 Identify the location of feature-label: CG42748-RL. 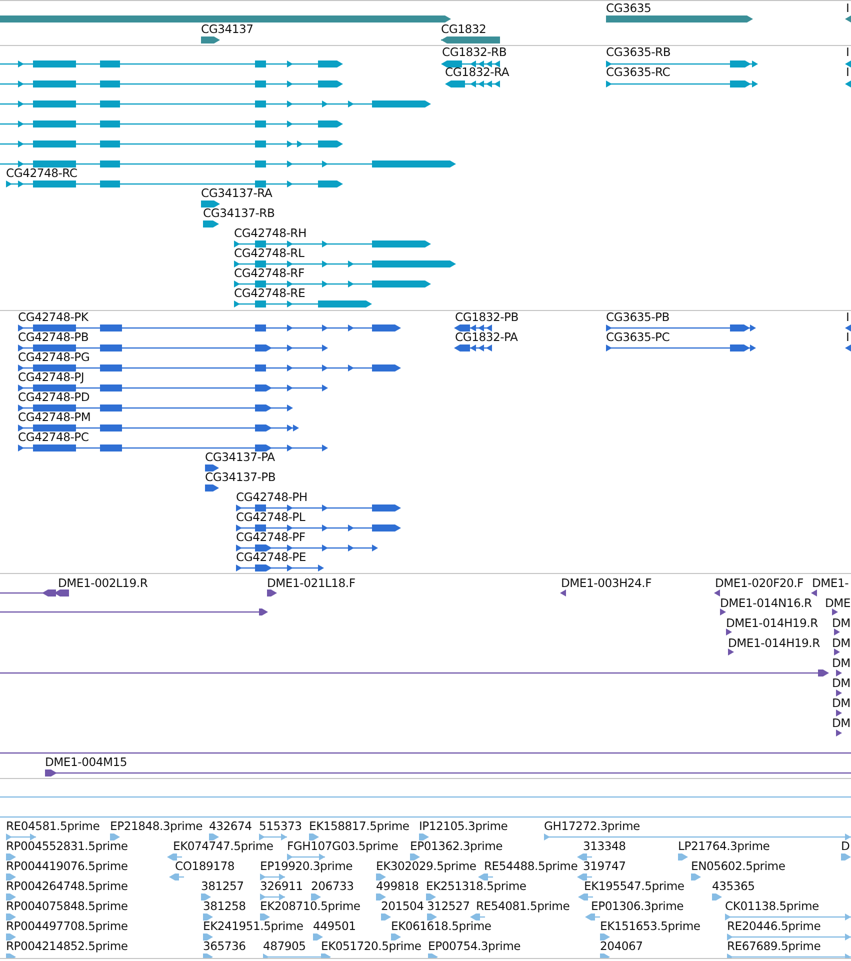
(269, 253).